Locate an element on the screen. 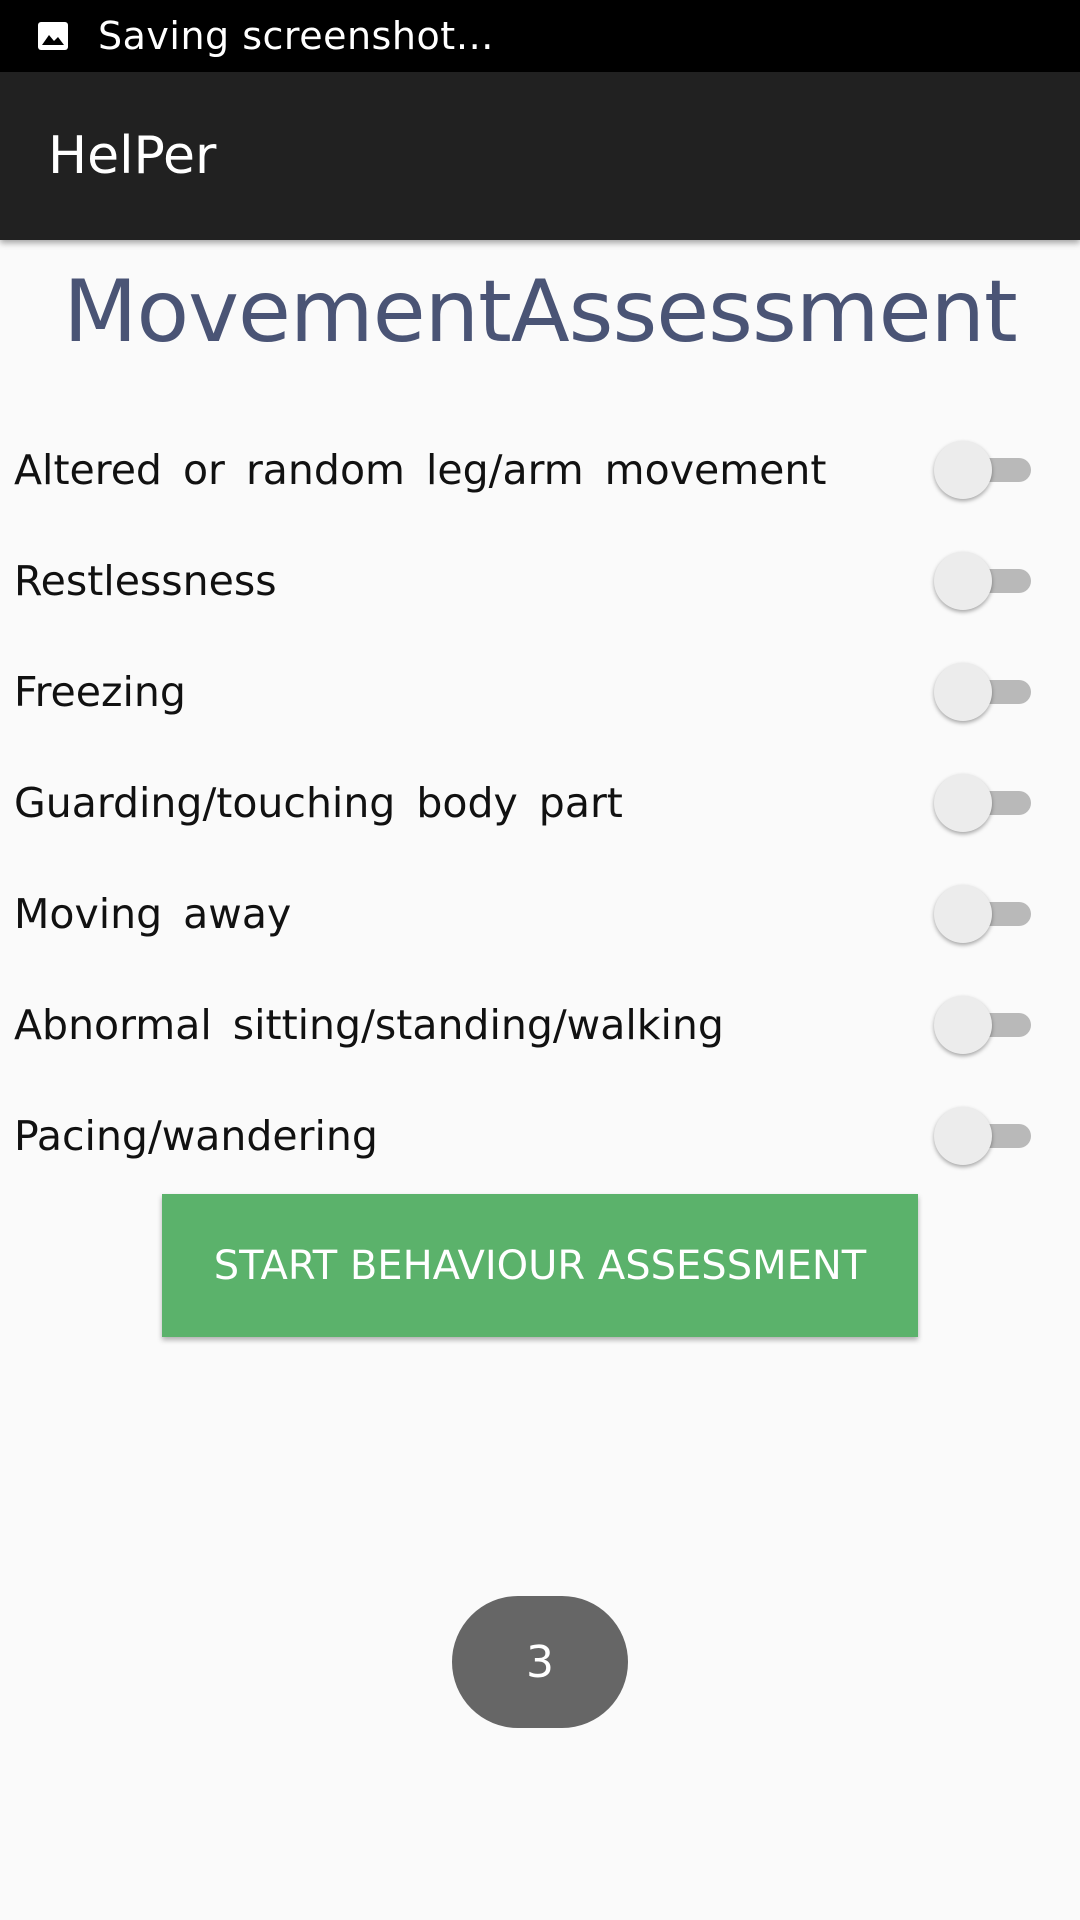  app-bar: HelPer is located at coordinates (540, 156).